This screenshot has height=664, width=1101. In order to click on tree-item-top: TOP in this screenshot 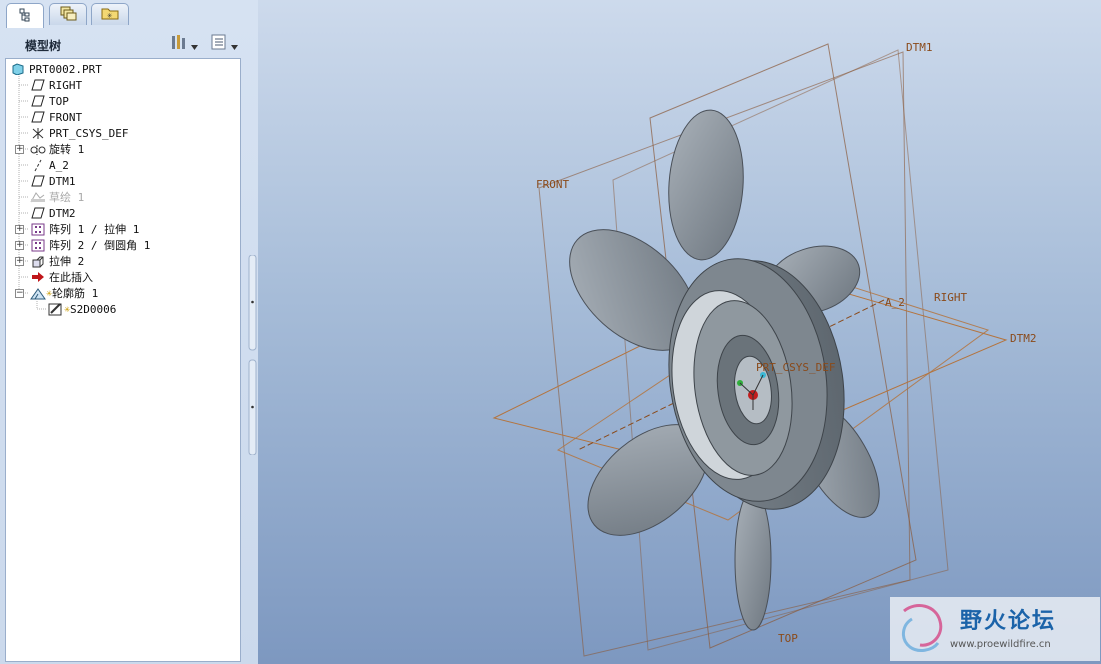, I will do `click(49, 101)`.